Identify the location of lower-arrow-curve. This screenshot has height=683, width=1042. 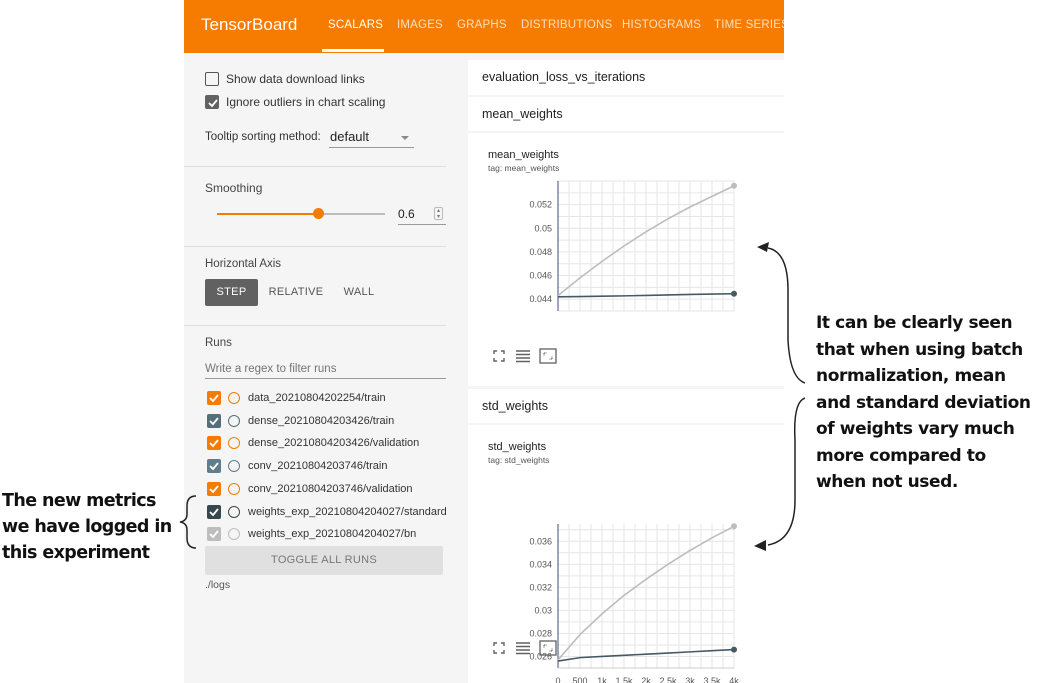
(786, 471).